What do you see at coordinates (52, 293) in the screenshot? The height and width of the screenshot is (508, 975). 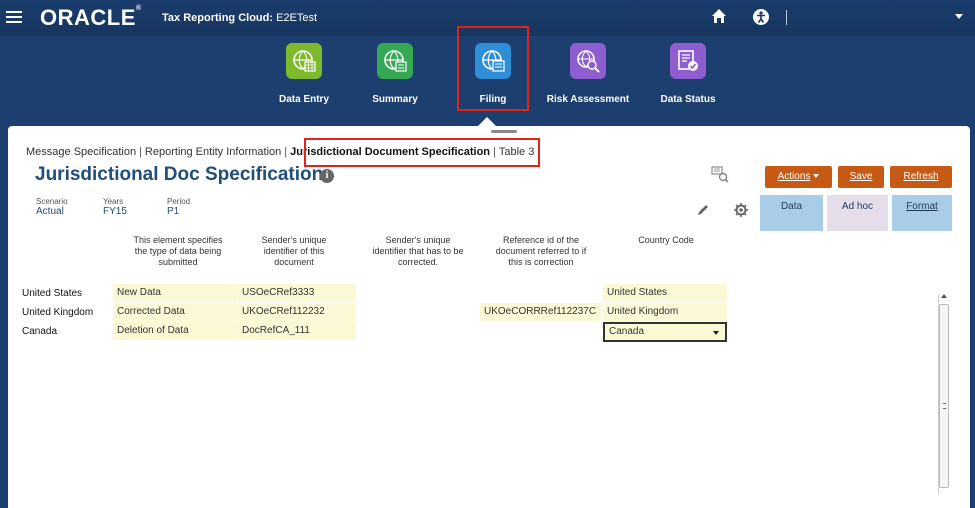 I see `row-header-united-states: United States` at bounding box center [52, 293].